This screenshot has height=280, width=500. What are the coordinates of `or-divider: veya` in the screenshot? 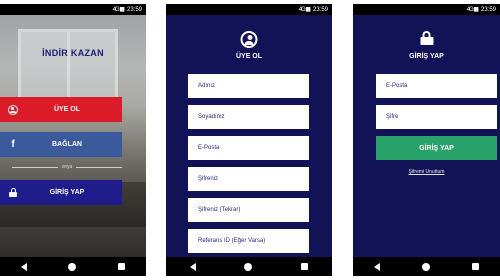 It's located at (67, 167).